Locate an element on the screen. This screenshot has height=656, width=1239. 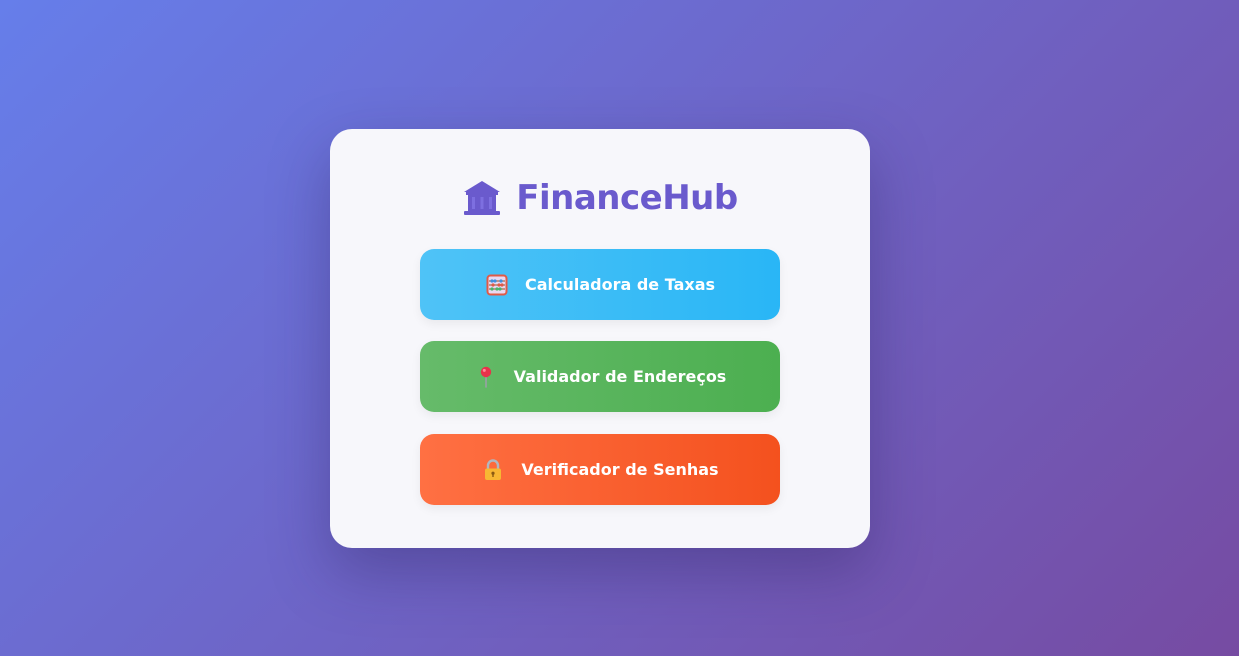
password-checker-button: Verificador de Senhas is located at coordinates (600, 469).